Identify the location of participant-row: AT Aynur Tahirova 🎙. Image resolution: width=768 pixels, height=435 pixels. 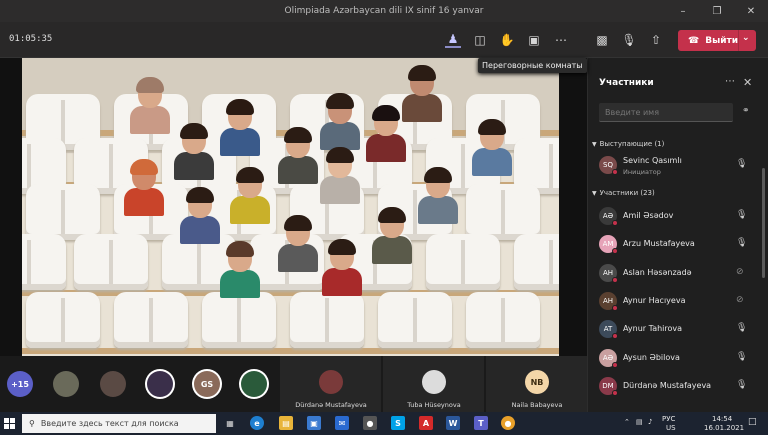
(675, 329).